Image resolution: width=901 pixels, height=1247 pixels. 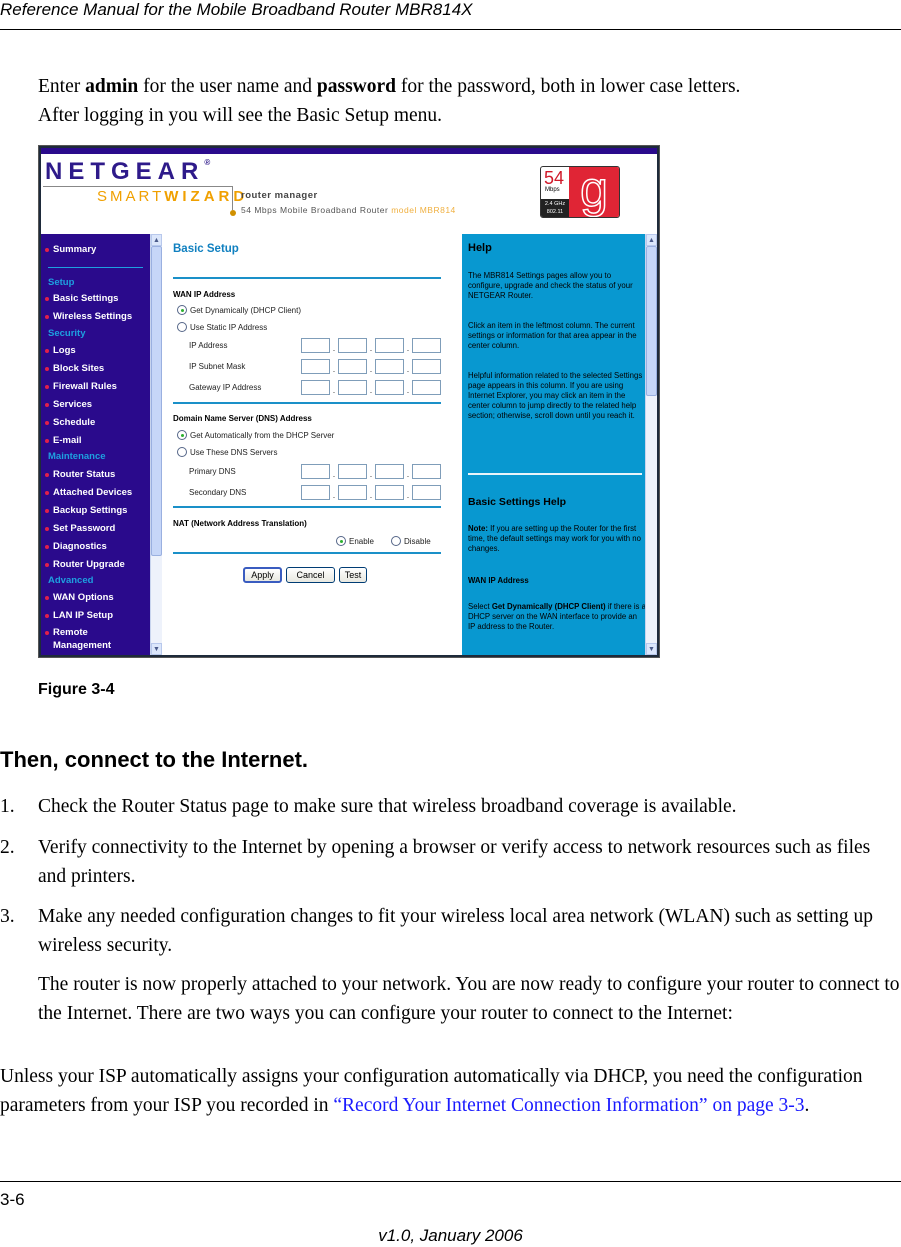 What do you see at coordinates (81, 298) in the screenshot?
I see `nav-item-basic-settings: Basic Settings` at bounding box center [81, 298].